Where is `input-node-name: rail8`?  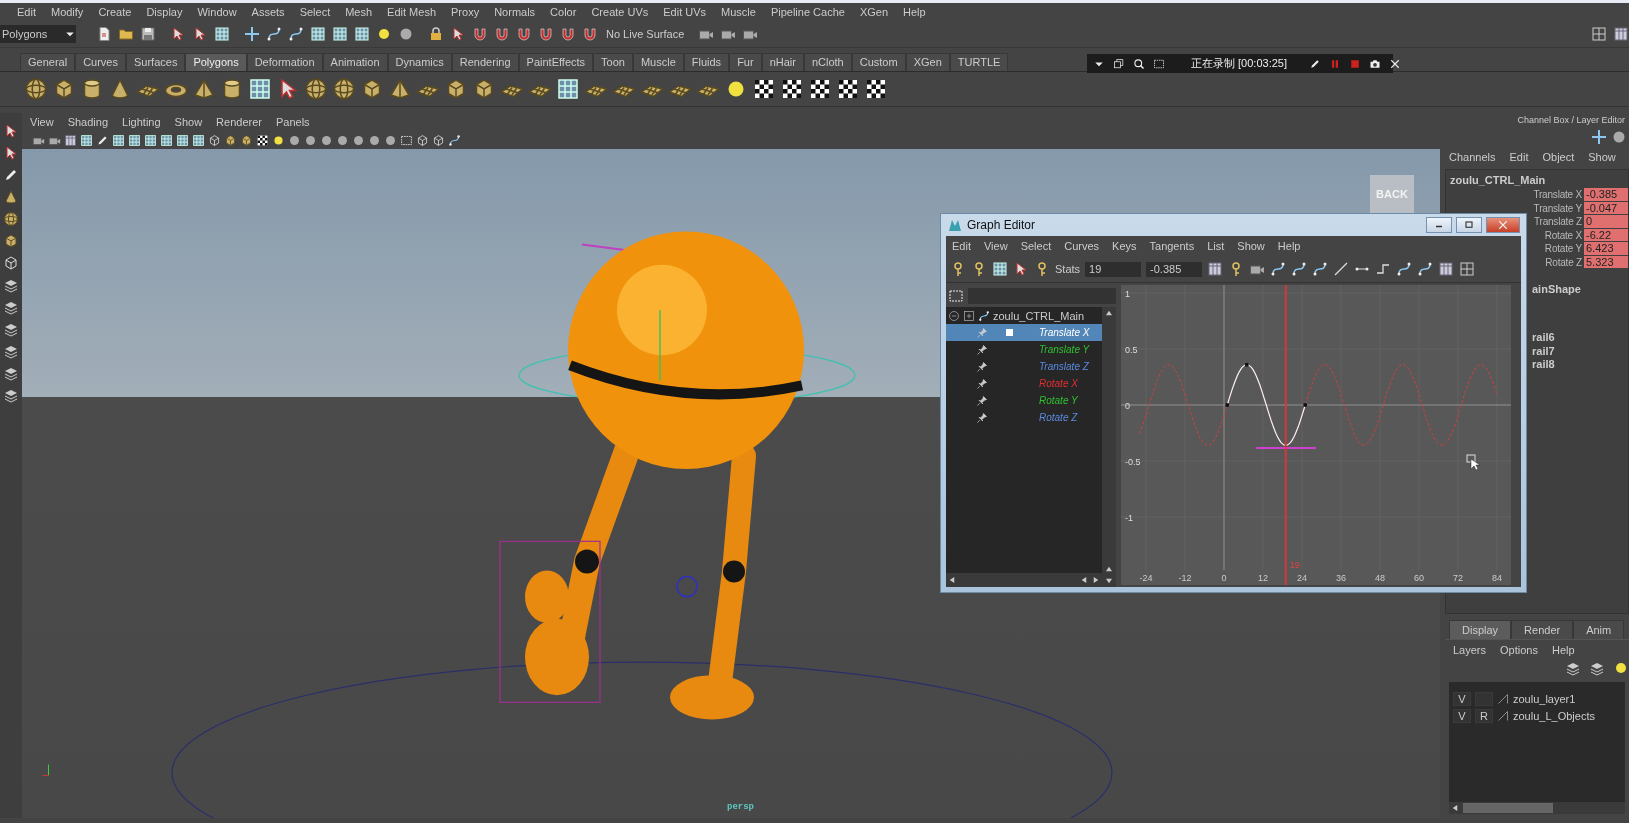
input-node-name: rail8 is located at coordinates (1580, 365).